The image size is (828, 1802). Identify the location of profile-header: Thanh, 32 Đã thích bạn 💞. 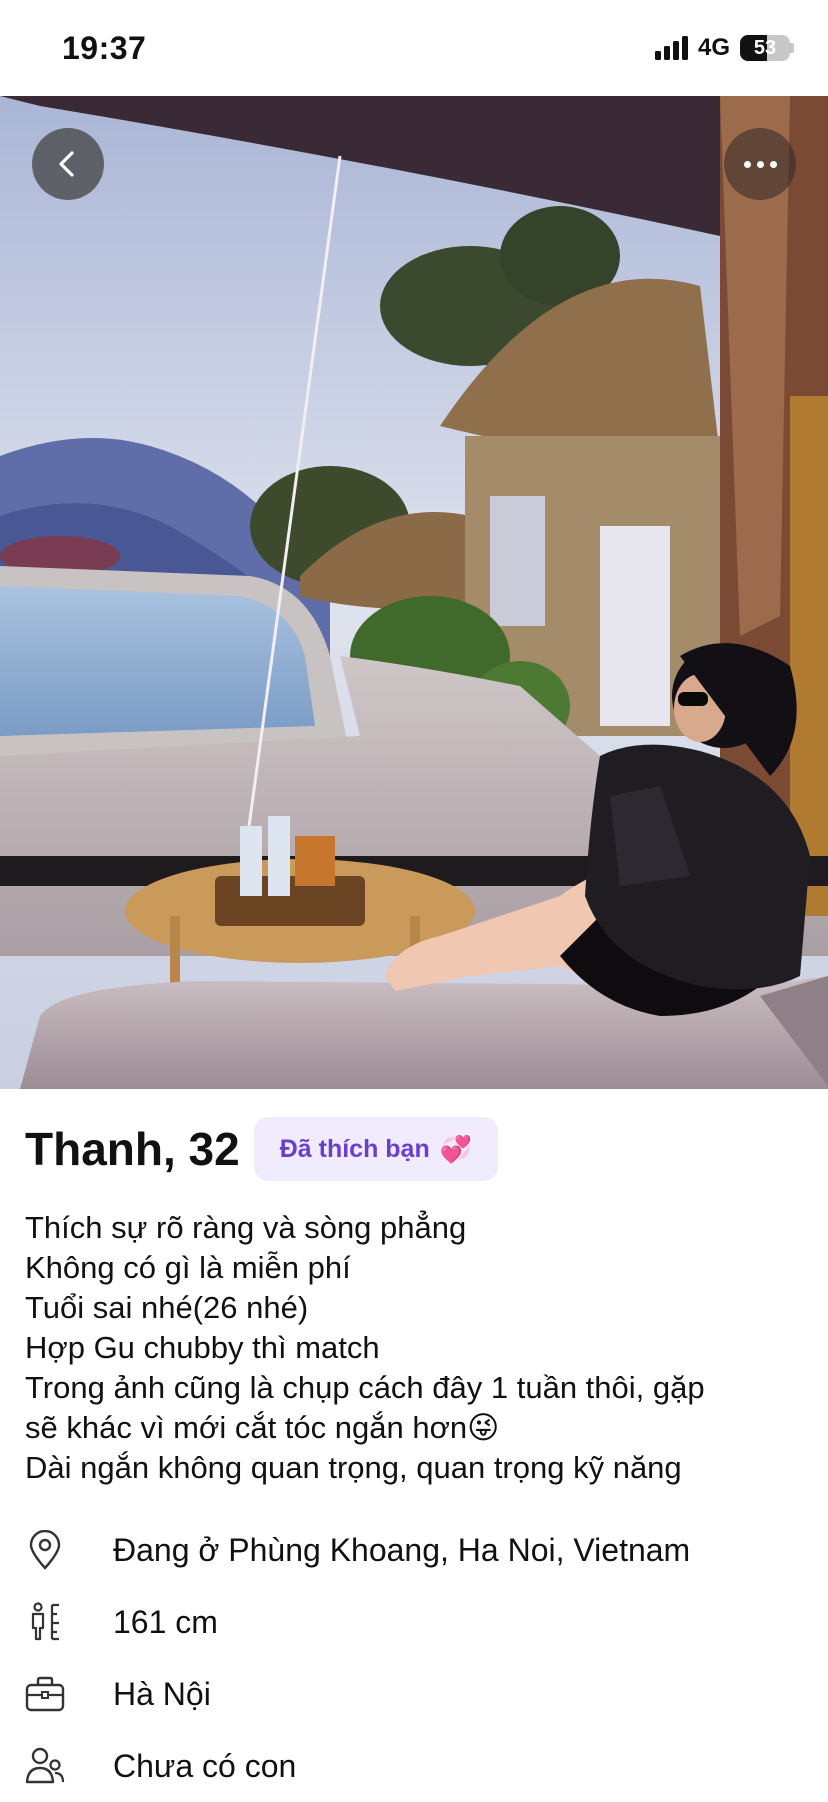
(262, 1149).